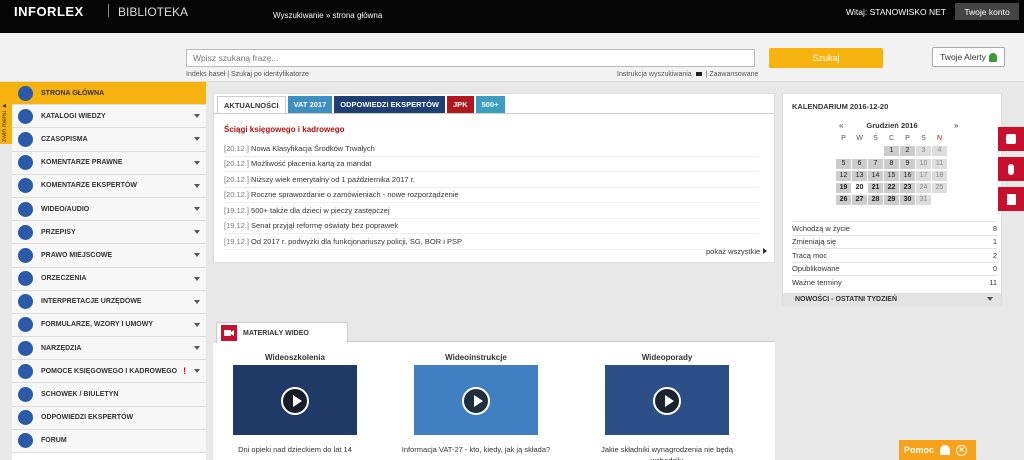 Image resolution: width=1024 pixels, height=460 pixels. Describe the element at coordinates (1011, 169) in the screenshot. I see `microphone-icon` at that location.